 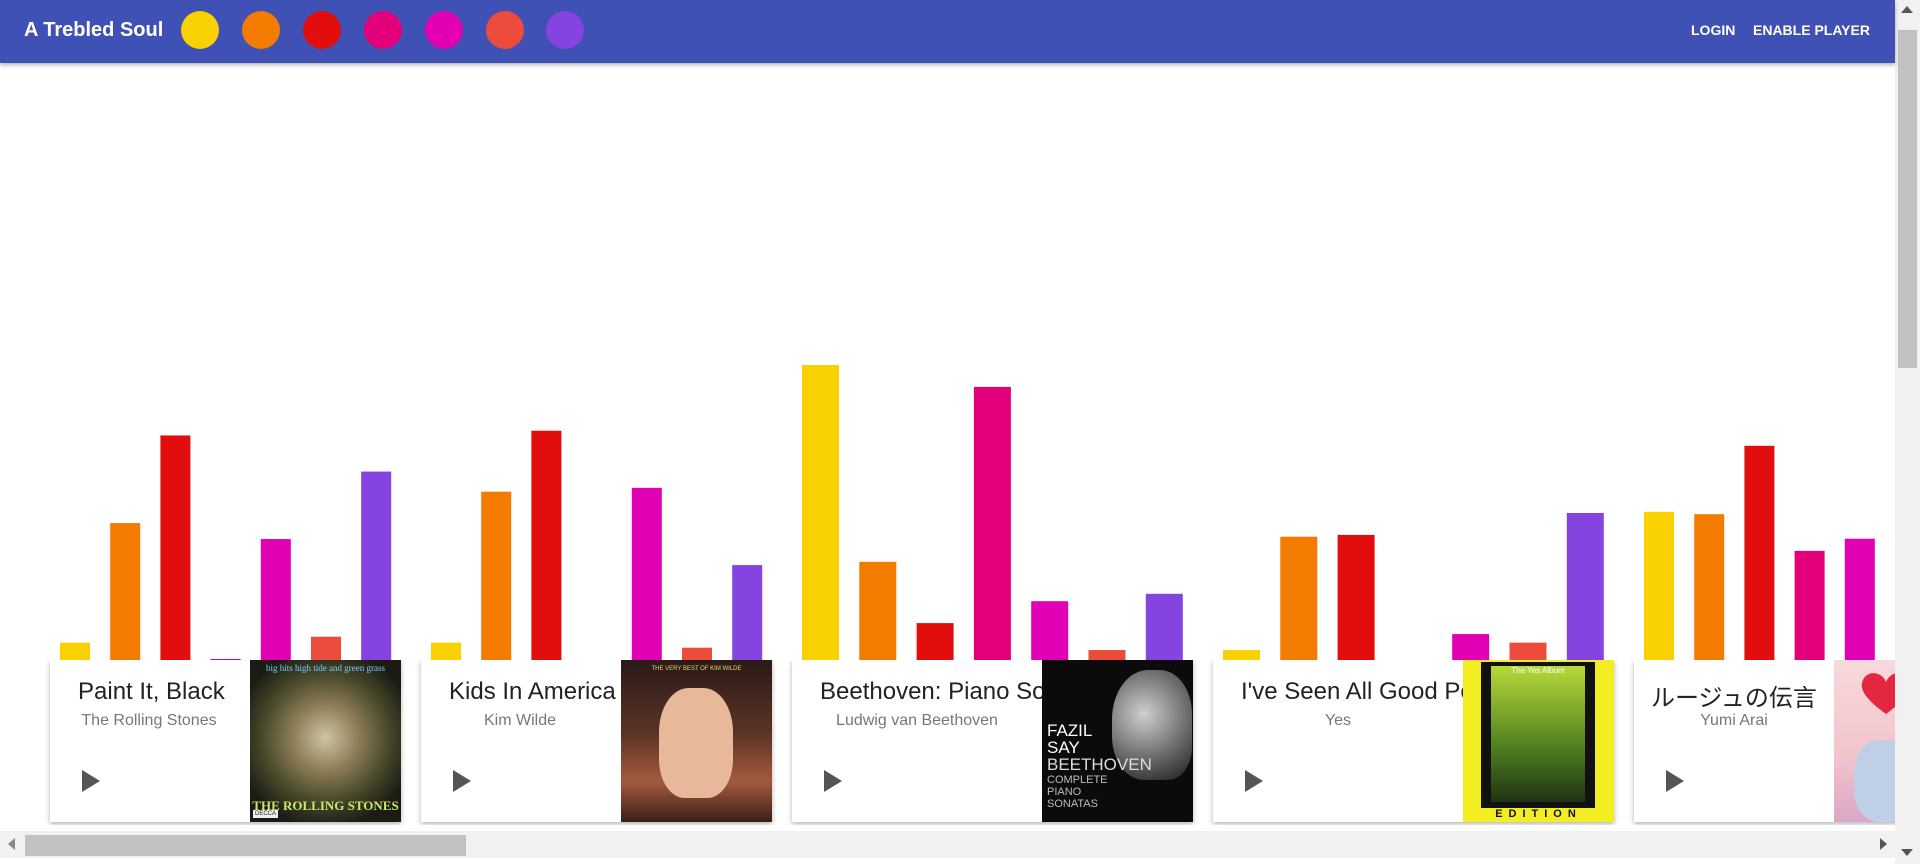 I want to click on track-card-rouge-no-dengon: ルージュの伝言 Yumi Arai, so click(x=1764, y=741).